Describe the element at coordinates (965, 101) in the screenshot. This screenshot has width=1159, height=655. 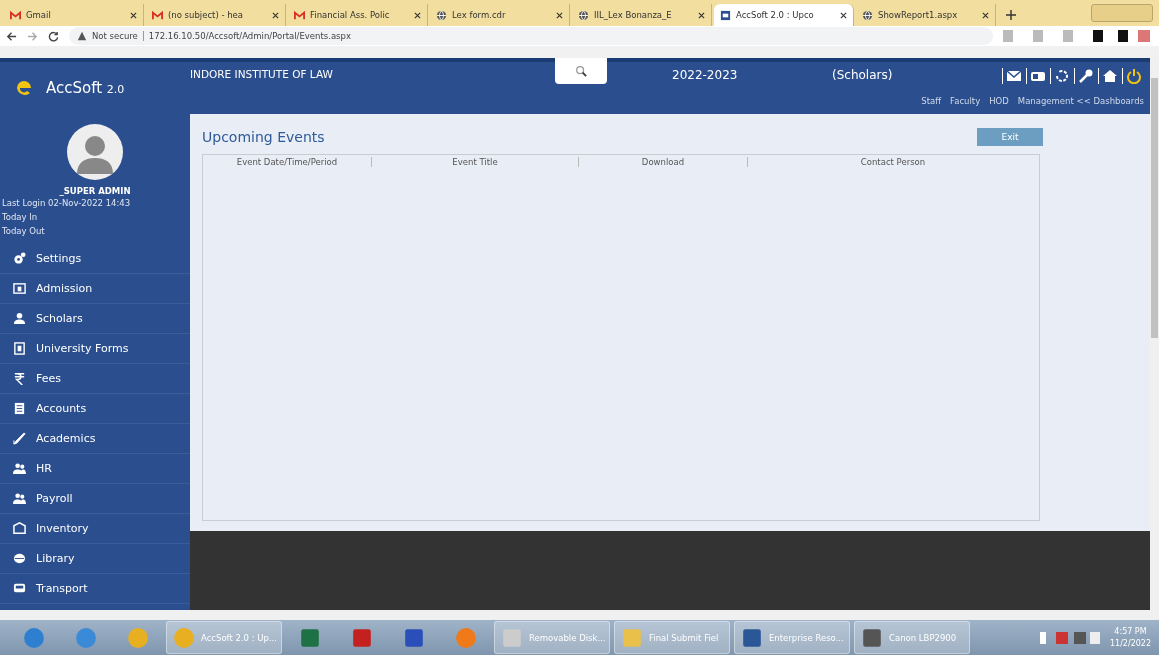
I see `dashboard-link: Faculty` at that location.